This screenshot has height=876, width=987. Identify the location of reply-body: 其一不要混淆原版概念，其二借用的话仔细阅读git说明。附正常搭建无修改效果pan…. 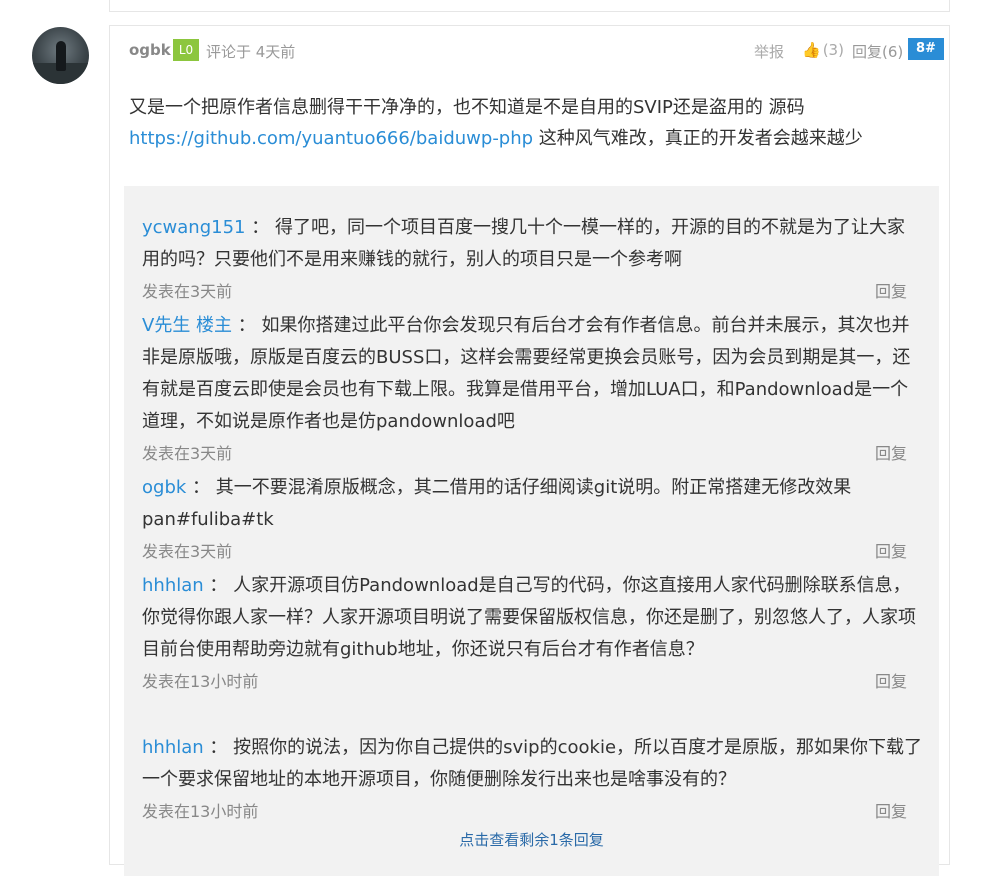
(497, 503).